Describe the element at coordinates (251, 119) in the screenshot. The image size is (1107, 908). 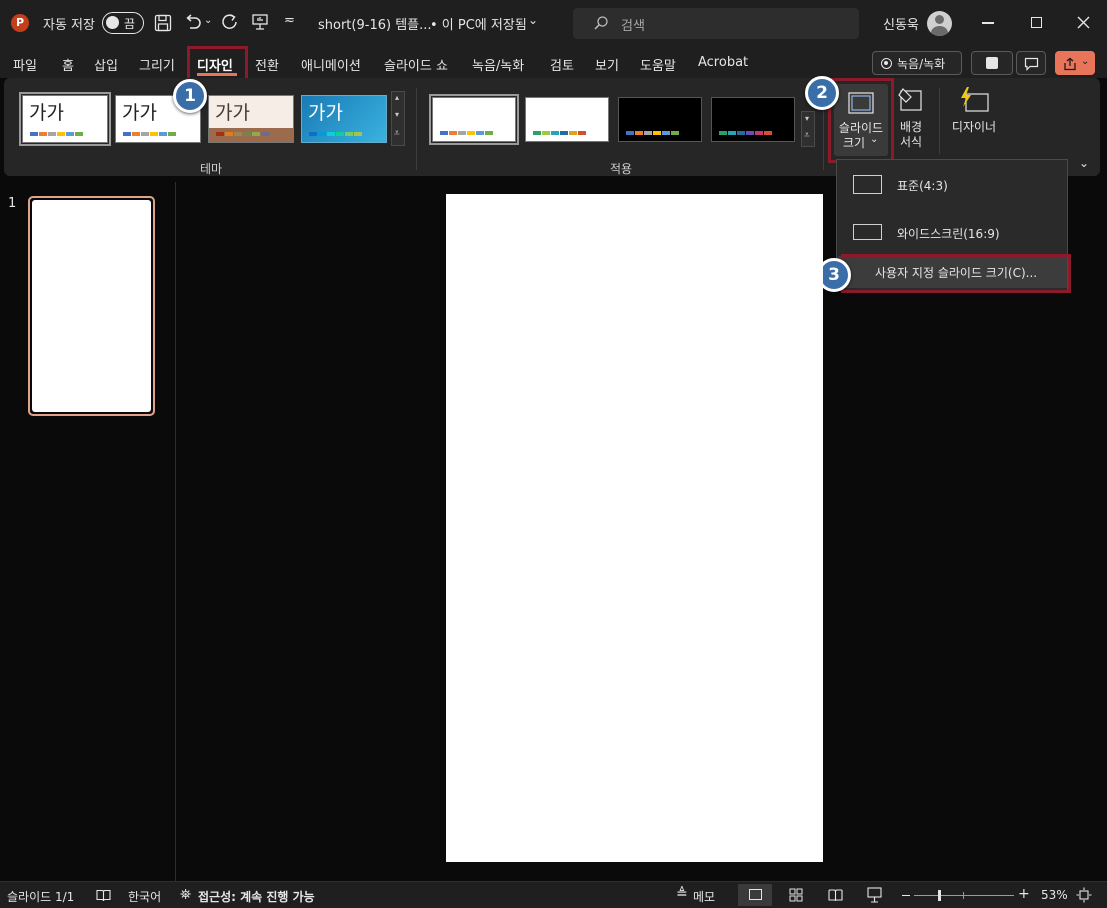
I see `theme-thumb-3: 가가` at that location.